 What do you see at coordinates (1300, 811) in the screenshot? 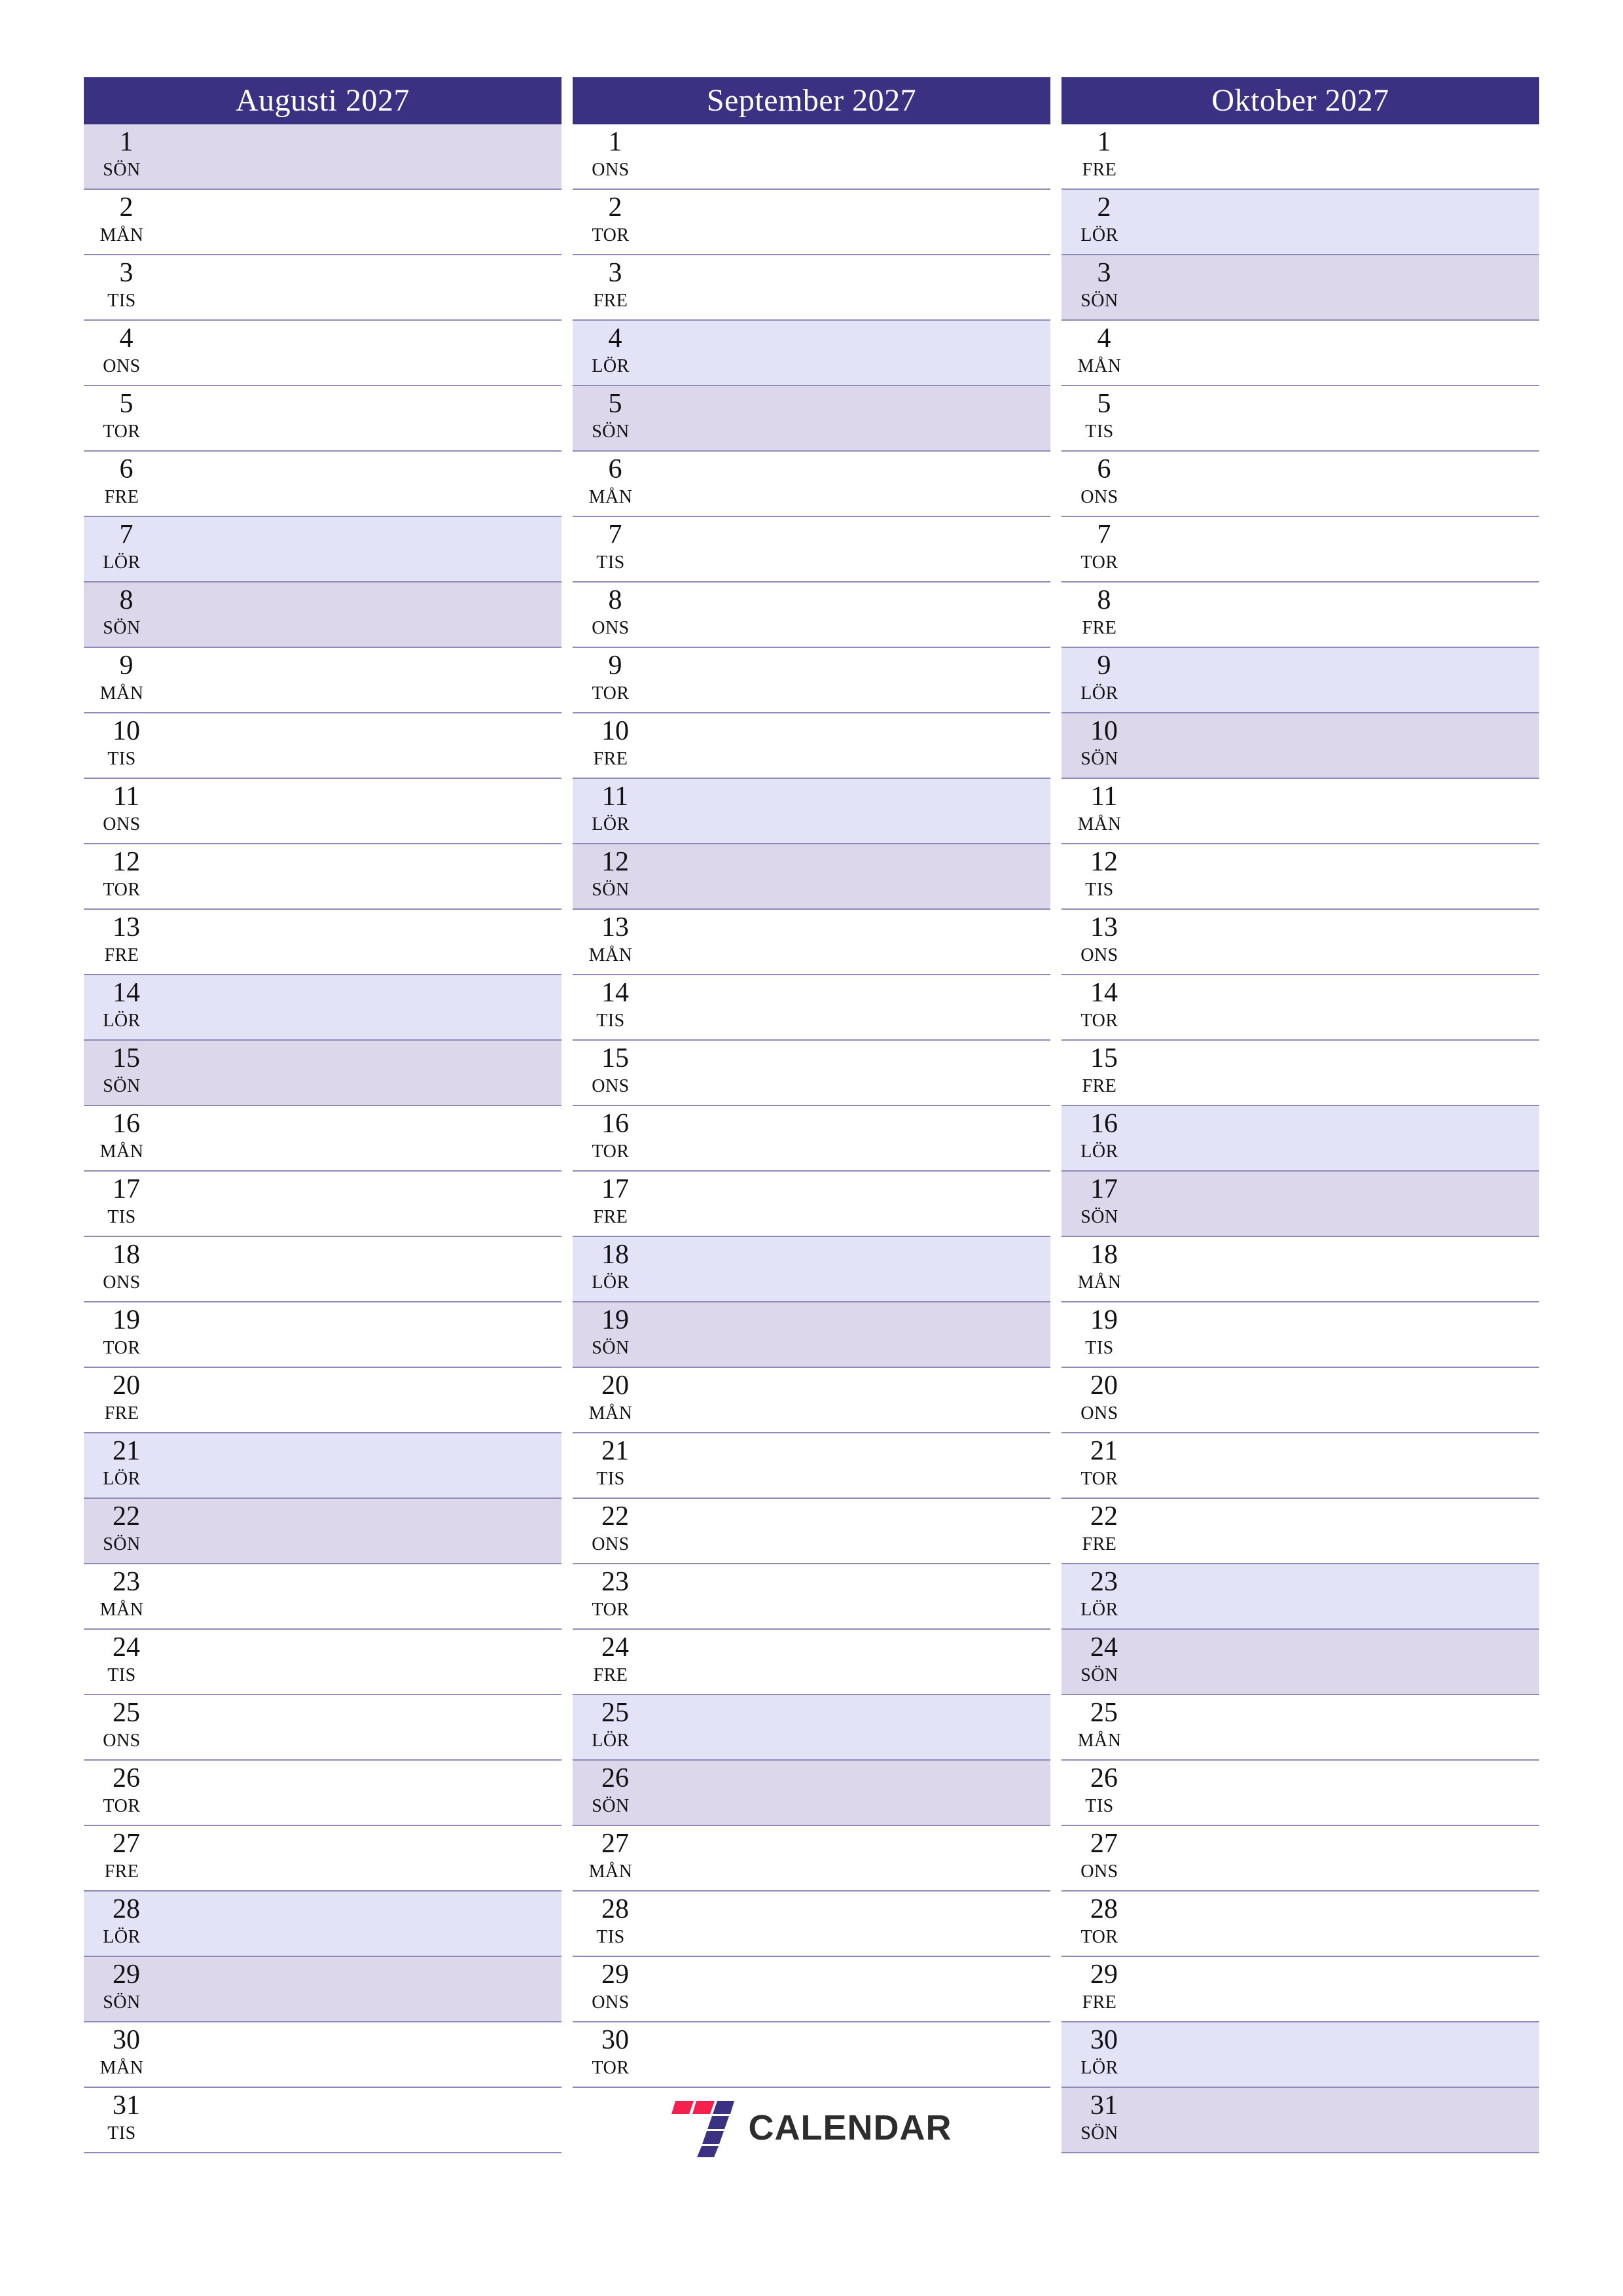
I see `day-row: 11 MÅN` at bounding box center [1300, 811].